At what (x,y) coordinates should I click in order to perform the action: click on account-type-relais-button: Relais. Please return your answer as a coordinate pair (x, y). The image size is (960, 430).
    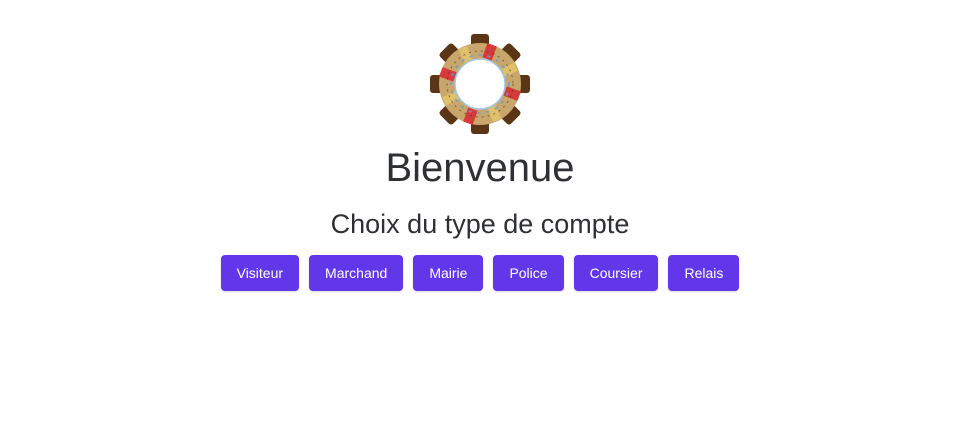
    Looking at the image, I should click on (704, 273).